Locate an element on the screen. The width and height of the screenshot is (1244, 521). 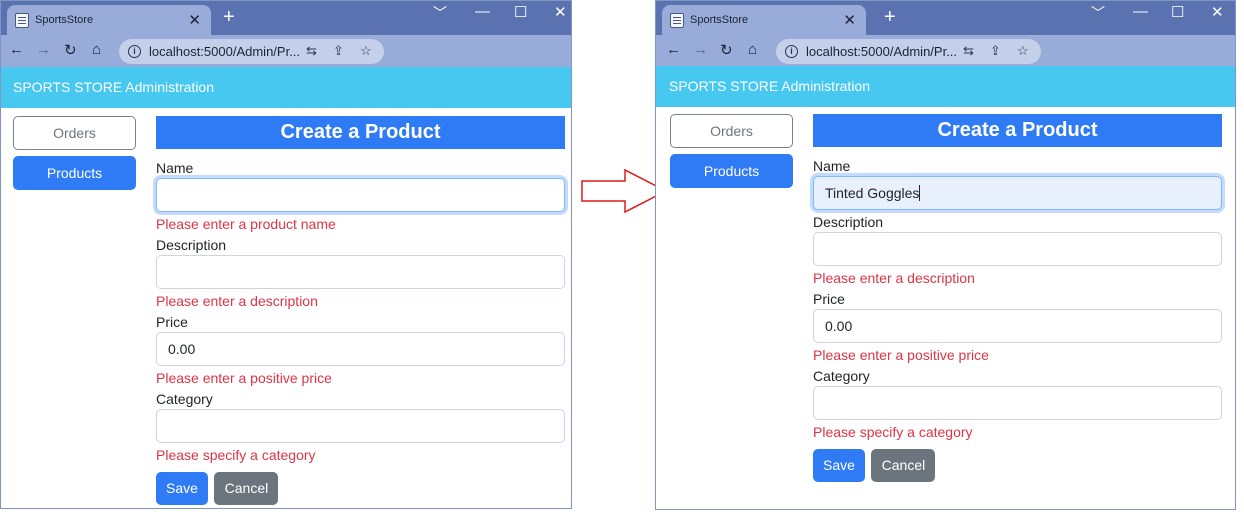
name-input-value: Tinted Goggles is located at coordinates (872, 193).